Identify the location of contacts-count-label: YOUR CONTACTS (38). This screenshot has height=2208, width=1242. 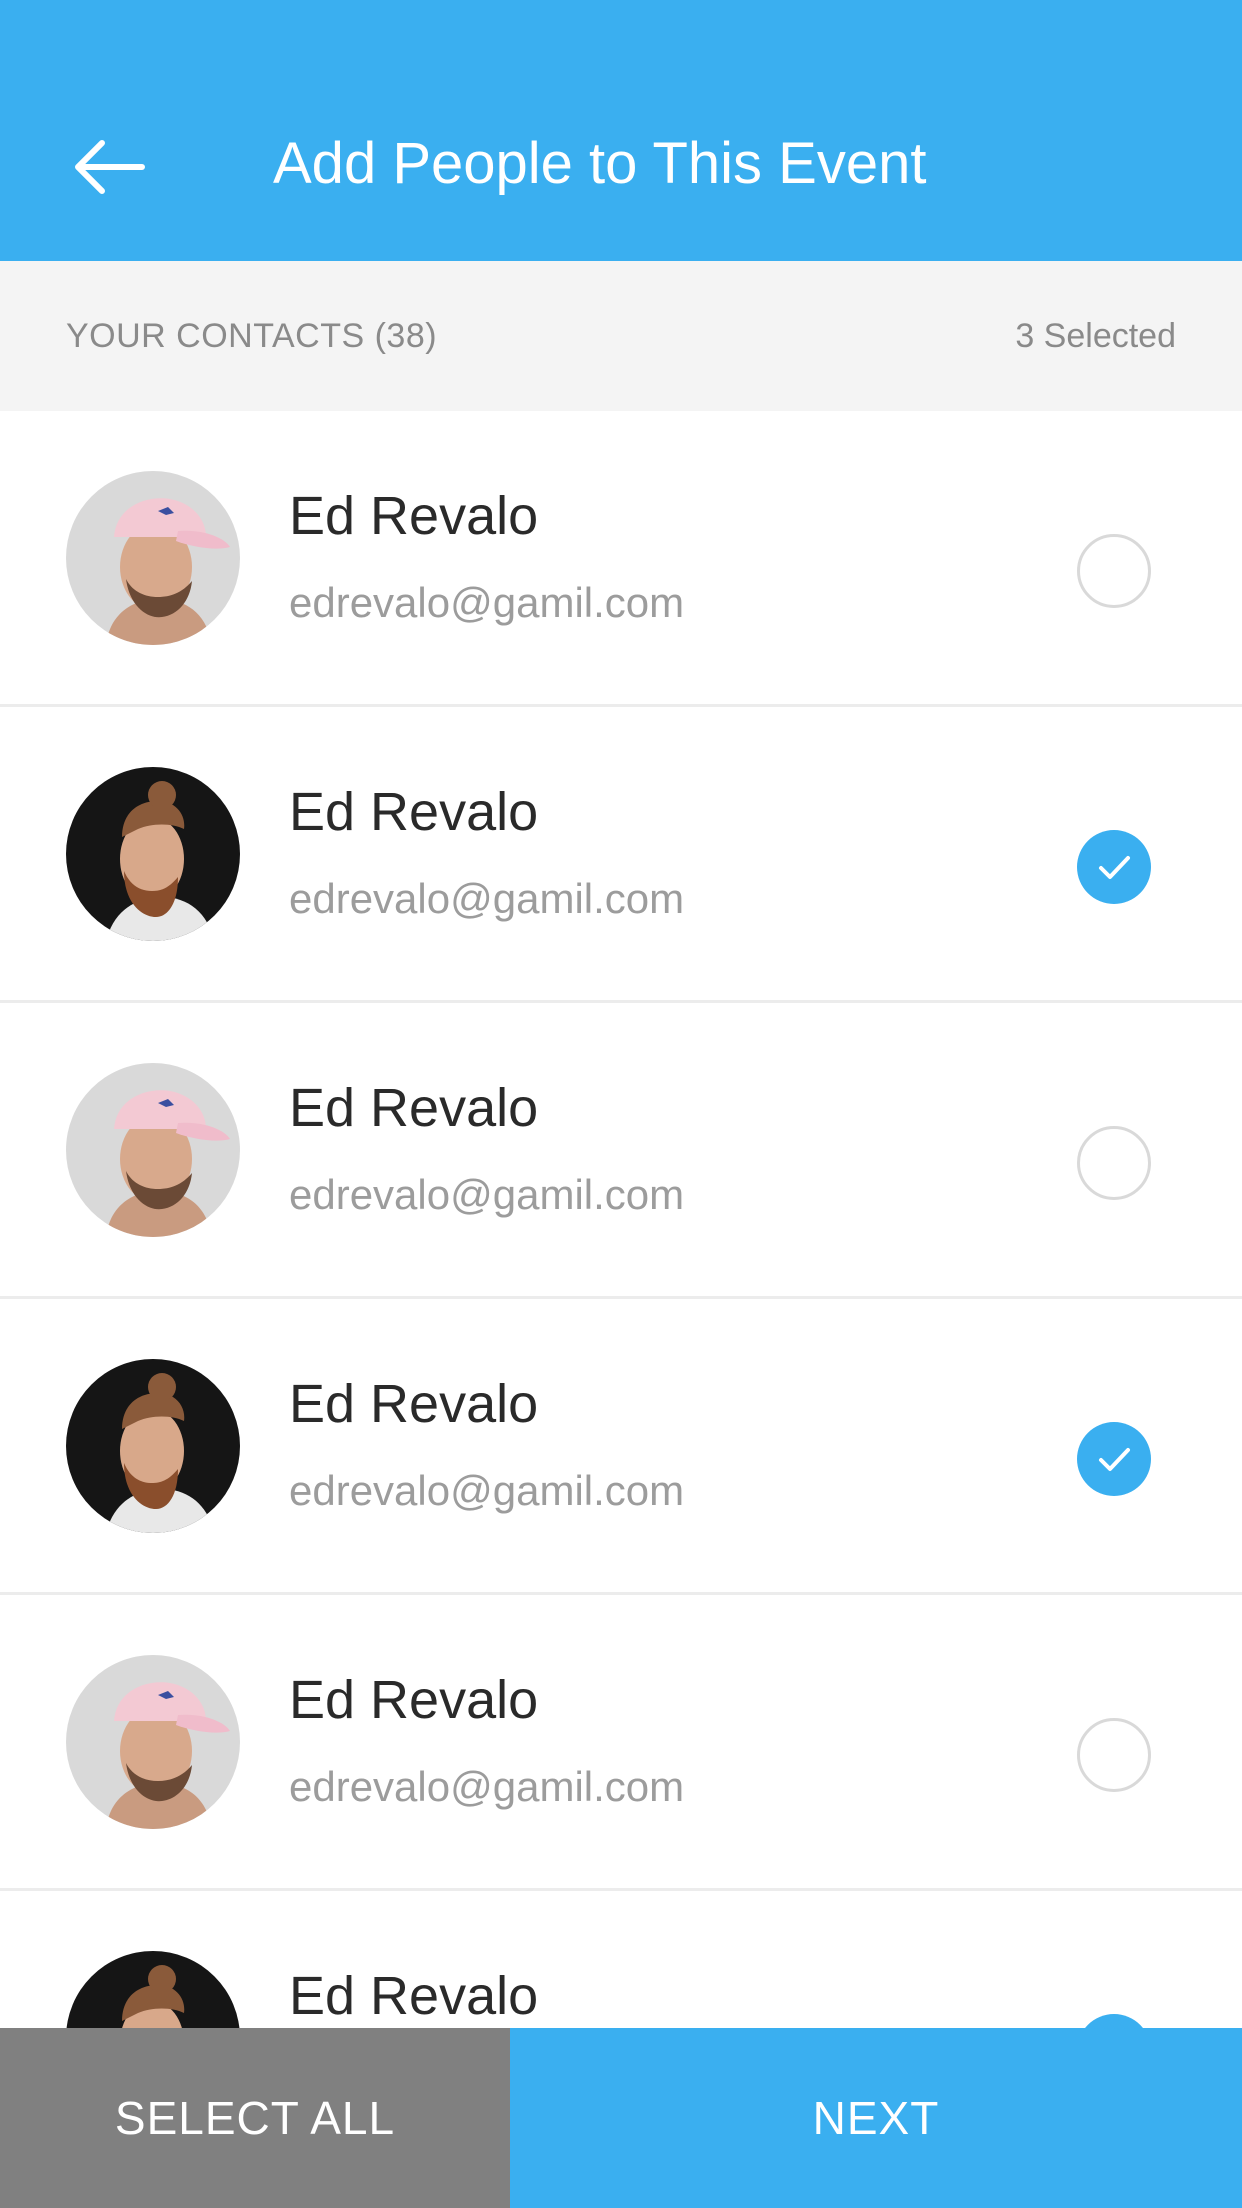
(252, 336).